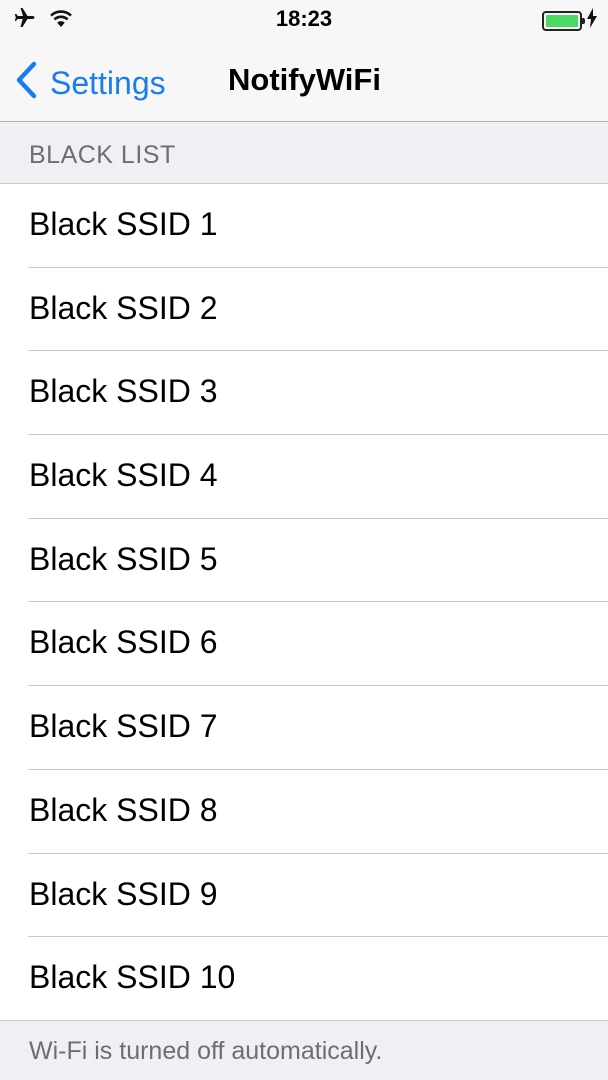  What do you see at coordinates (206, 1051) in the screenshot?
I see `section-footer-text: Wi-Fi is turned off automatically.` at bounding box center [206, 1051].